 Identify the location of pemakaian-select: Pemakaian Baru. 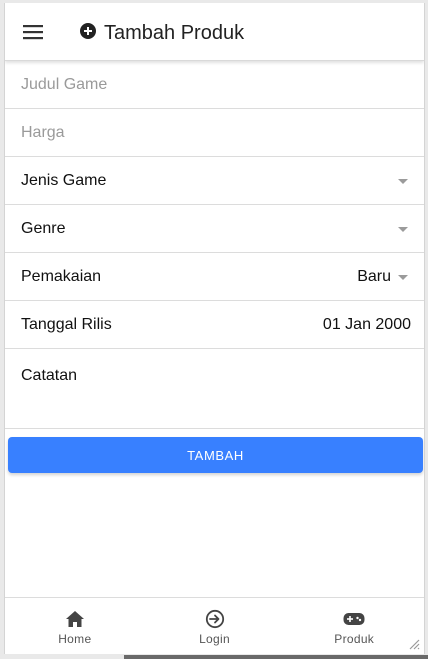
(214, 277).